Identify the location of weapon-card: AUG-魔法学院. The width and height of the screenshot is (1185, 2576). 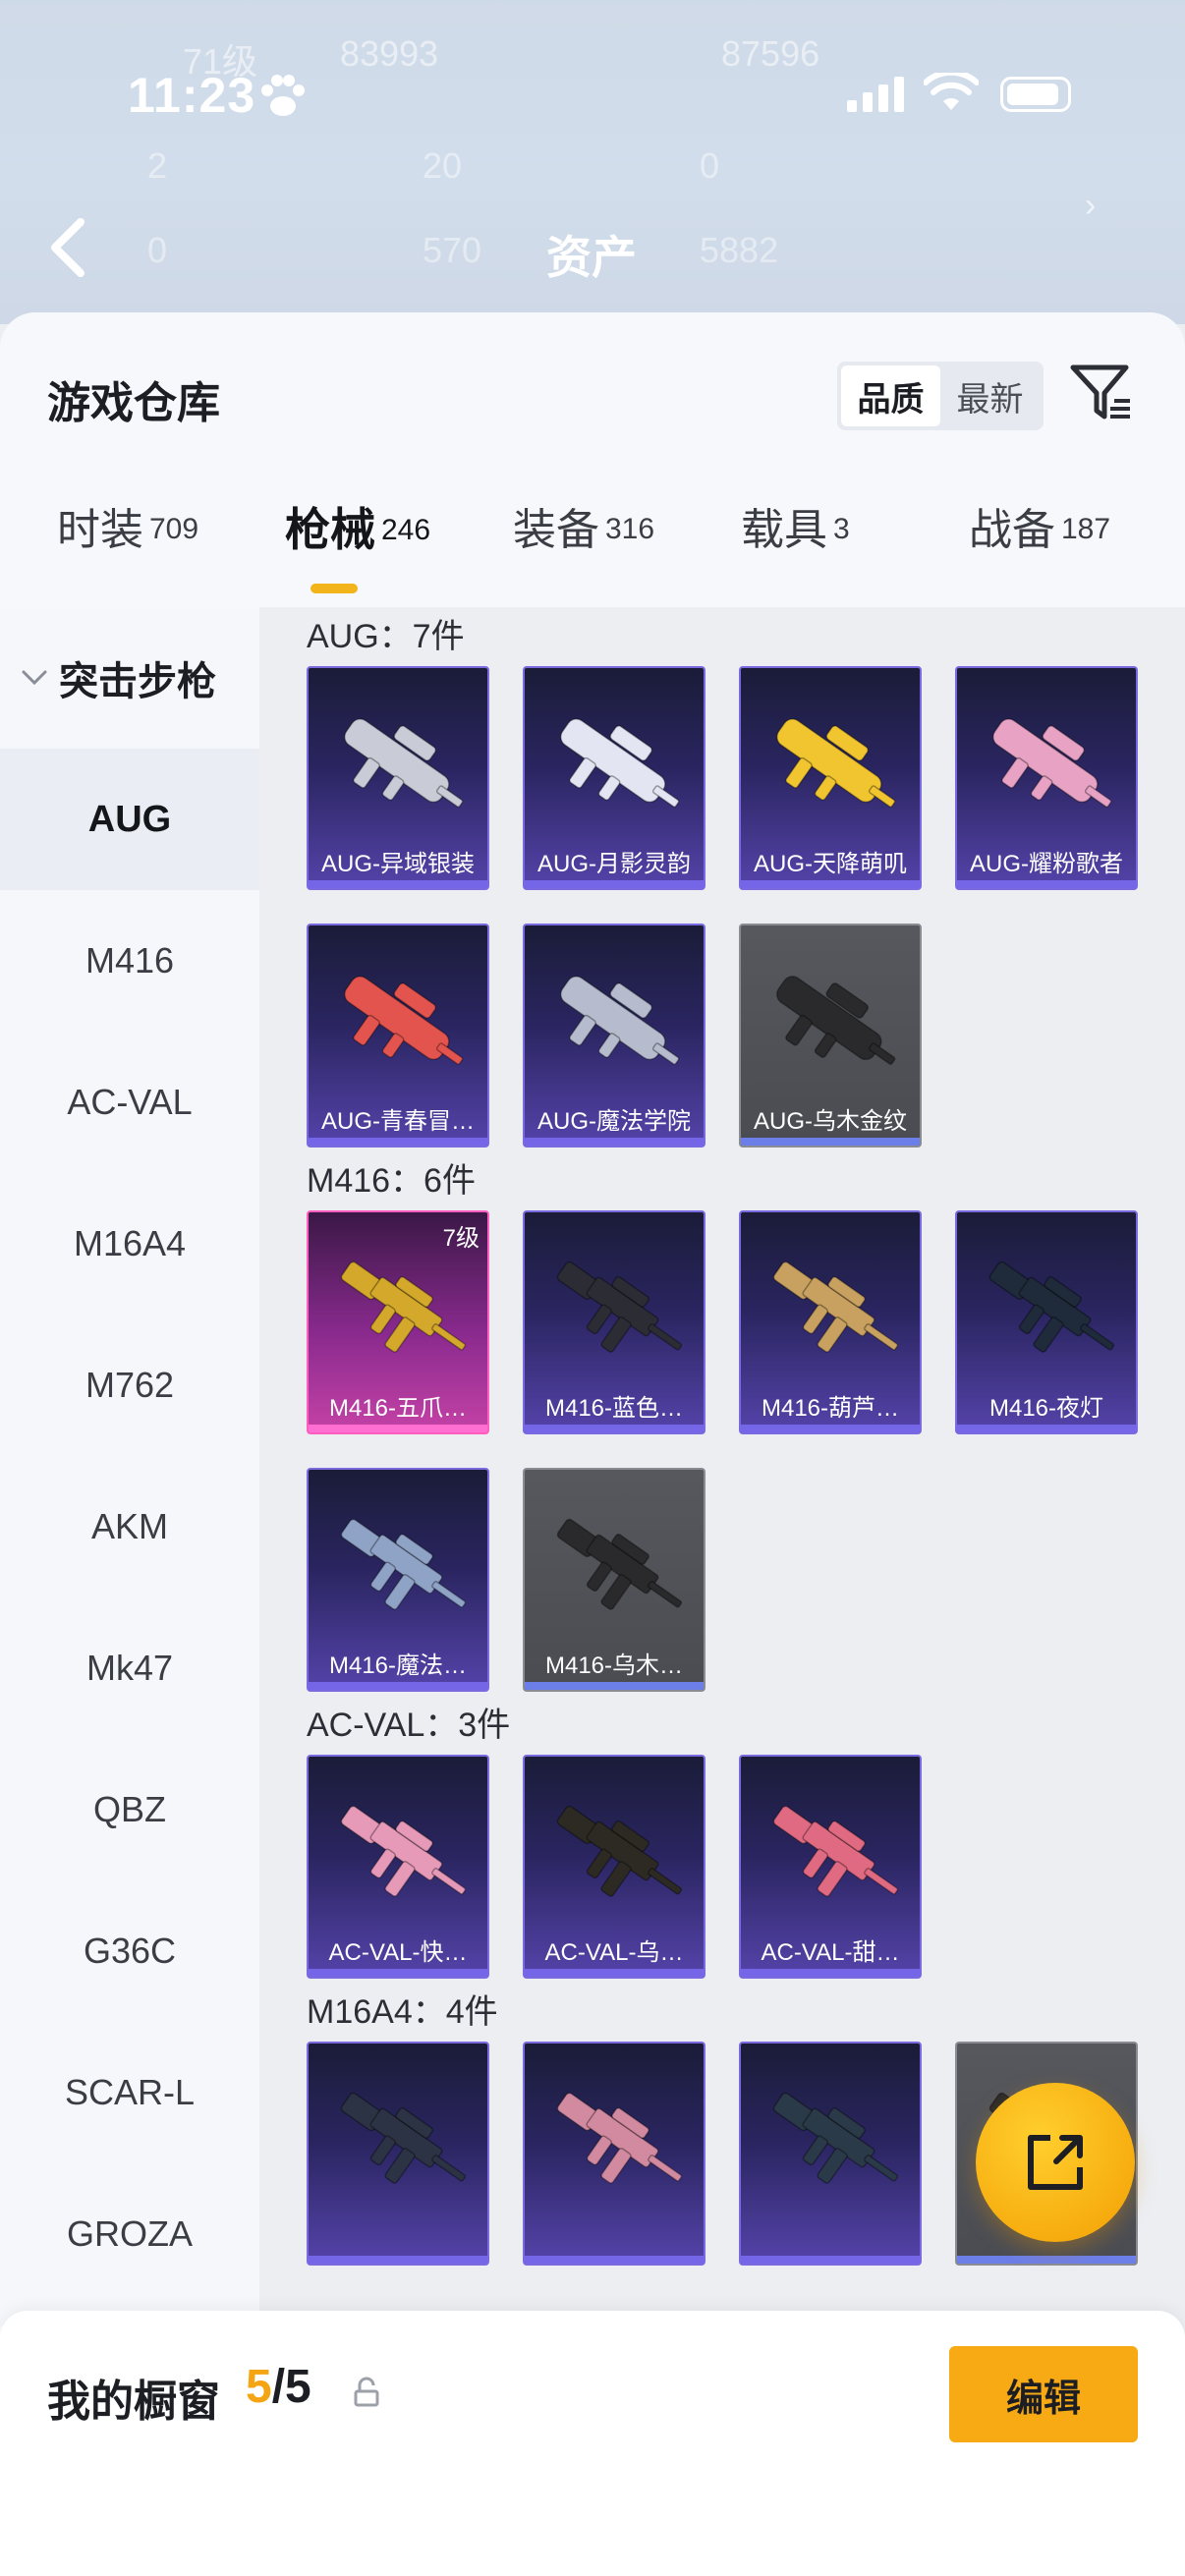
(614, 1036).